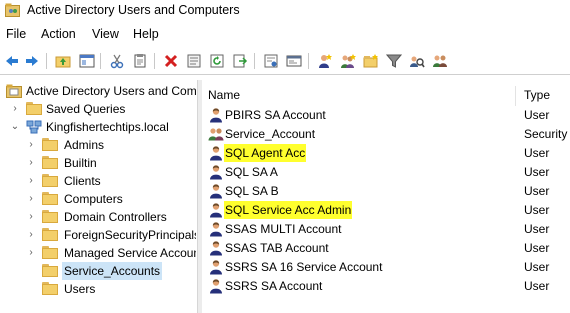 Image resolution: width=570 pixels, height=313 pixels. I want to click on list-item-name: SSAS TAB Account, so click(277, 248).